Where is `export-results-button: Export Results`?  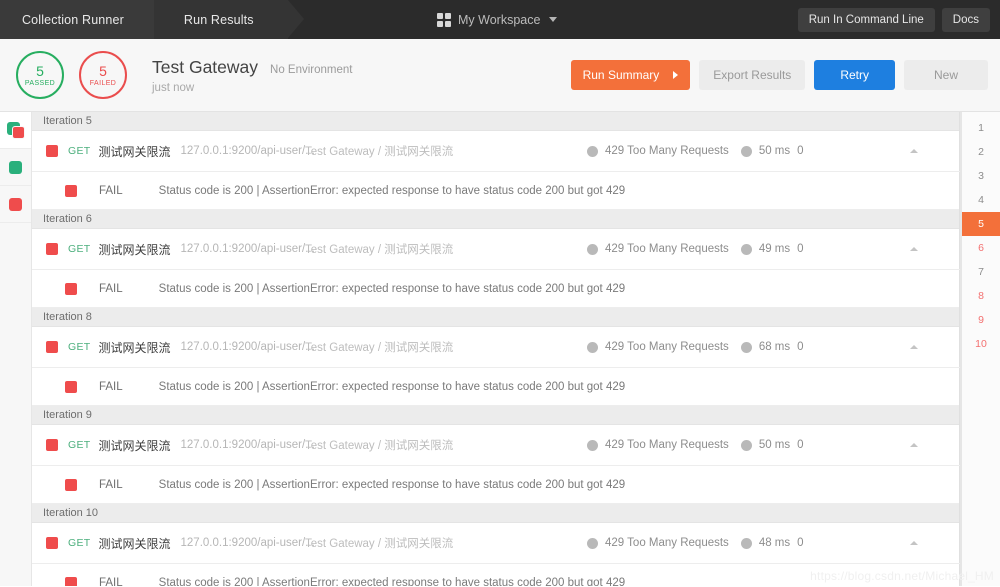 export-results-button: Export Results is located at coordinates (752, 75).